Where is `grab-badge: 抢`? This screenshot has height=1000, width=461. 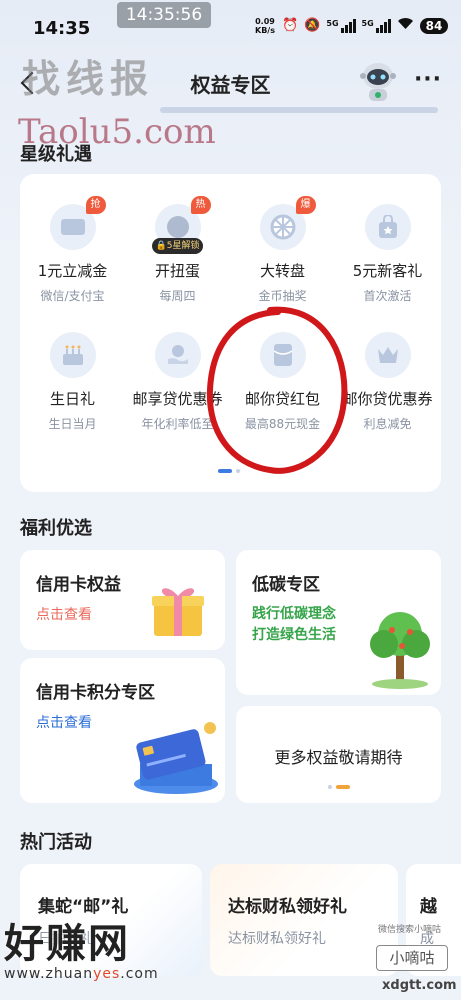 grab-badge: 抢 is located at coordinates (95, 205).